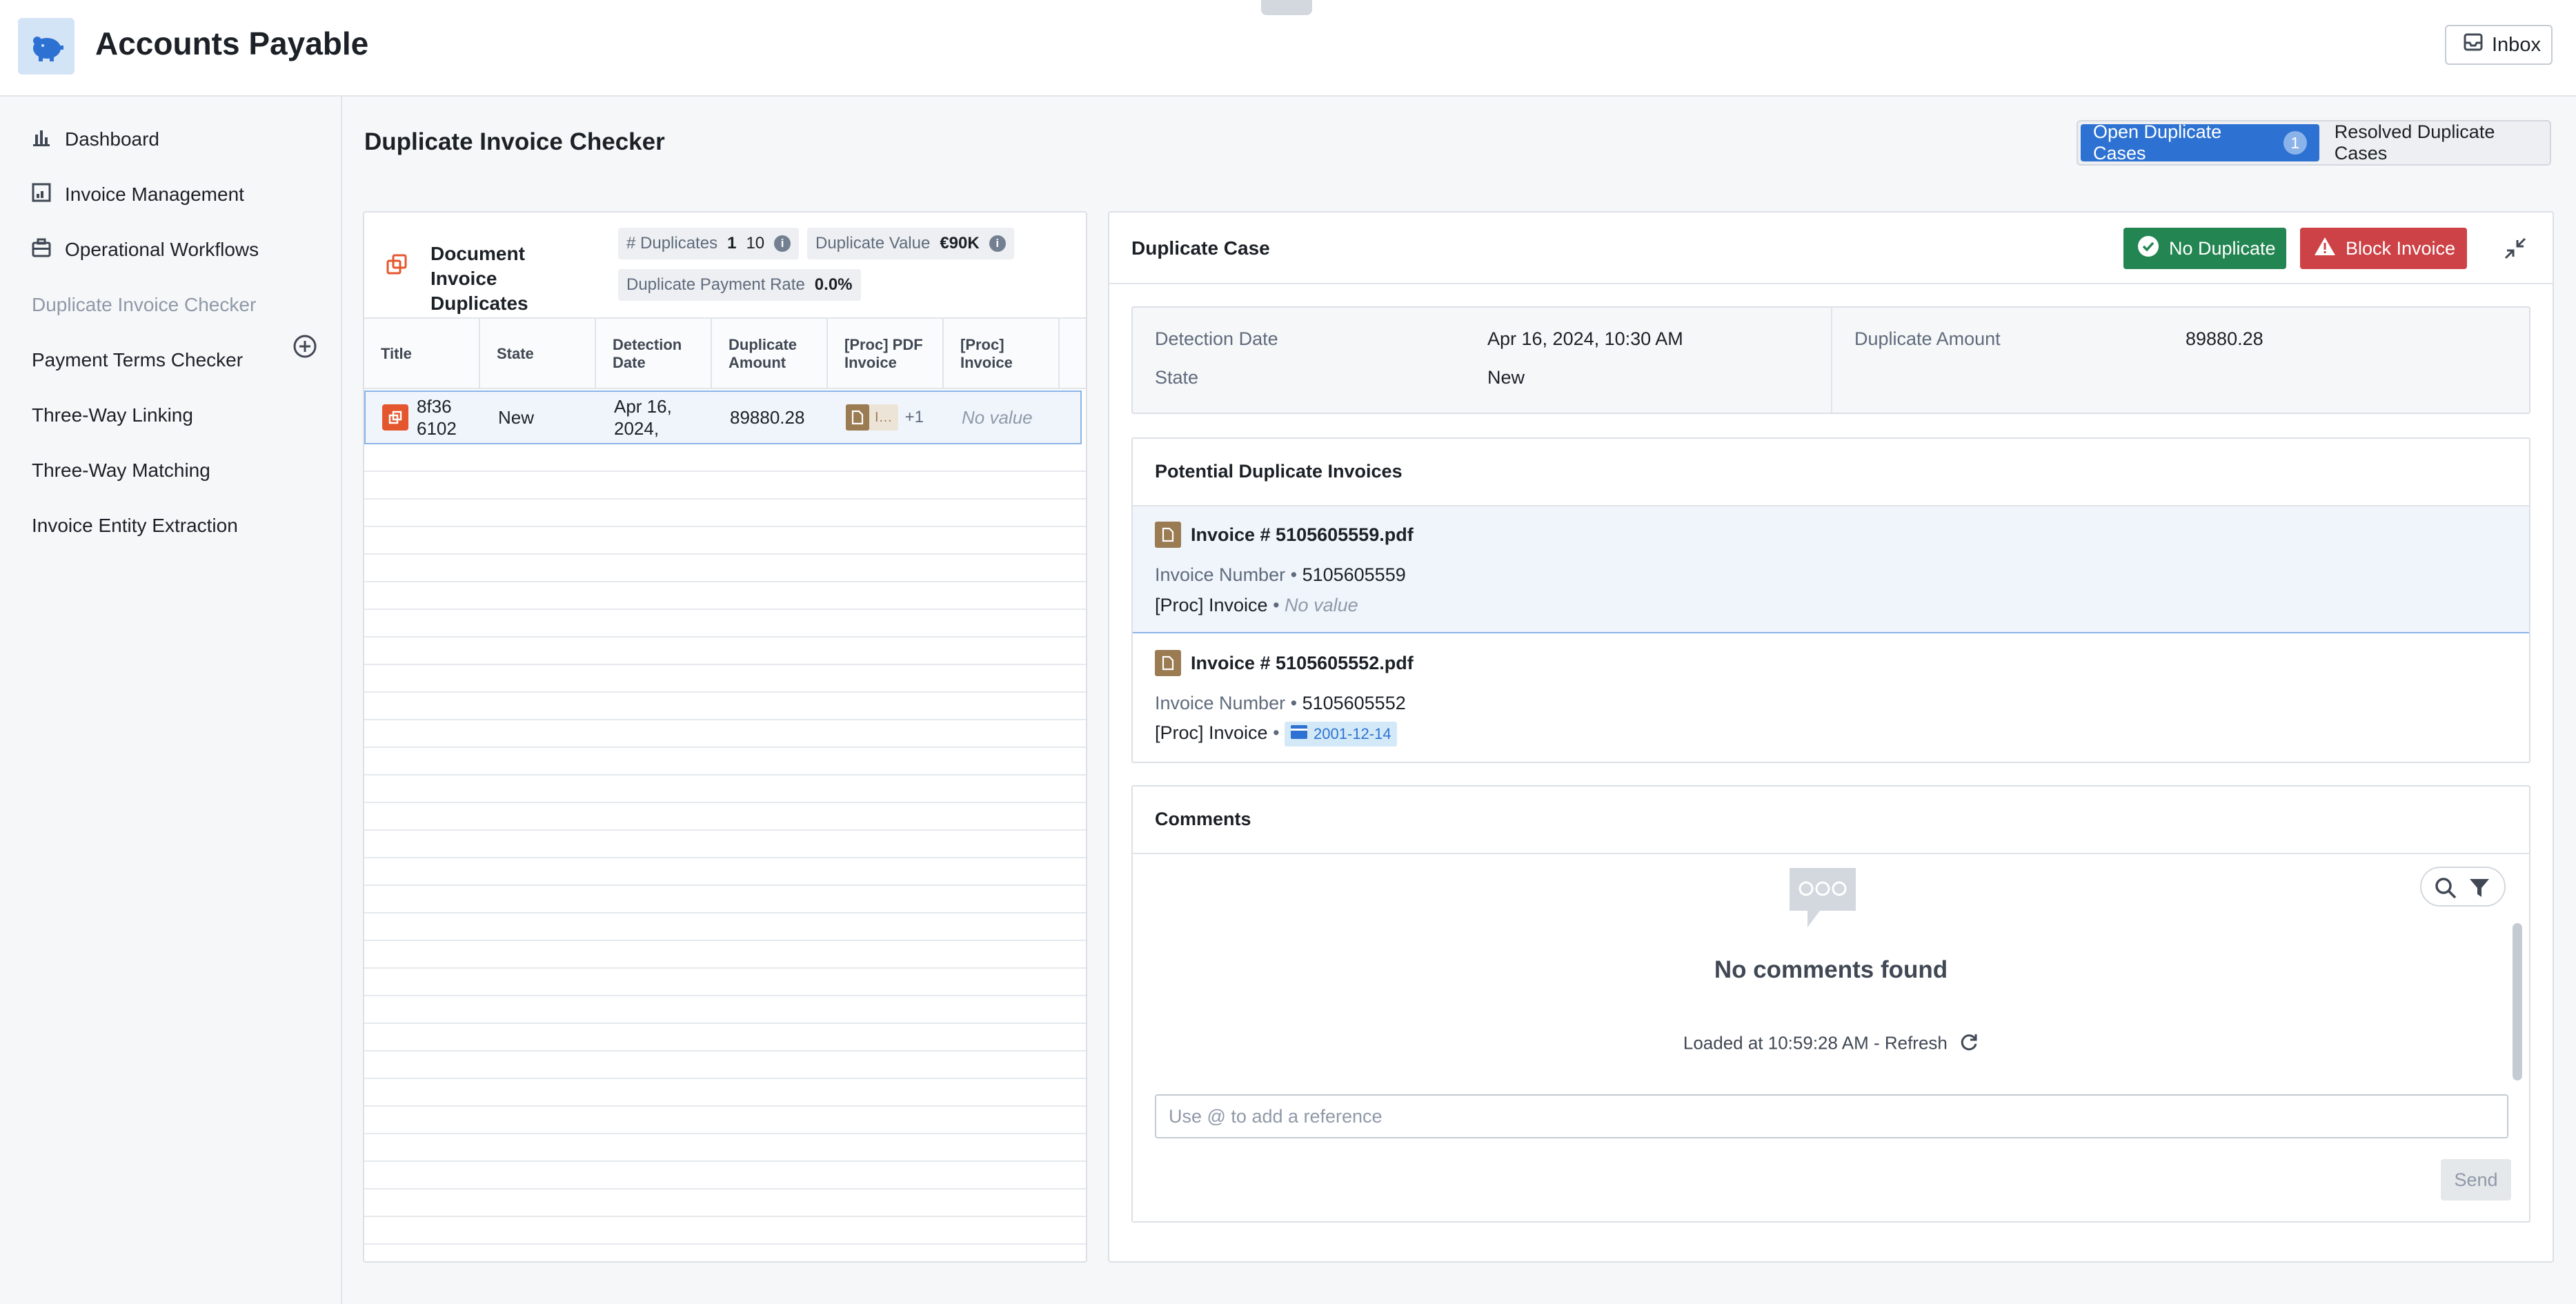 This screenshot has height=1304, width=2576. I want to click on proc-invoice-line: [Proc] Invoice • 2001-12-14, so click(1276, 734).